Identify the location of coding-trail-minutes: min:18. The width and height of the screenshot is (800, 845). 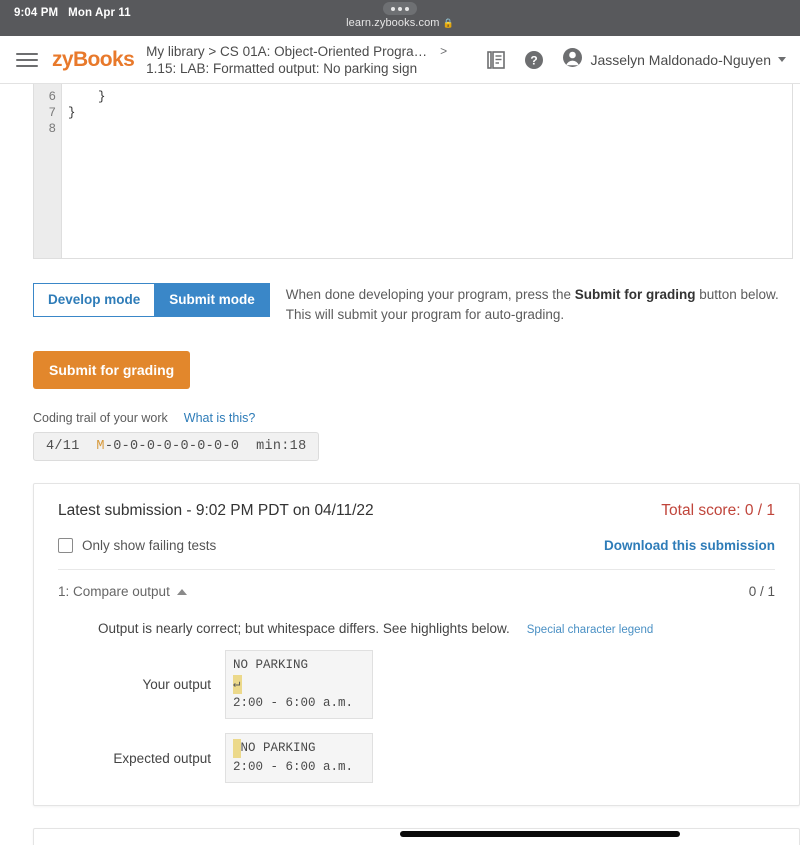
(281, 446).